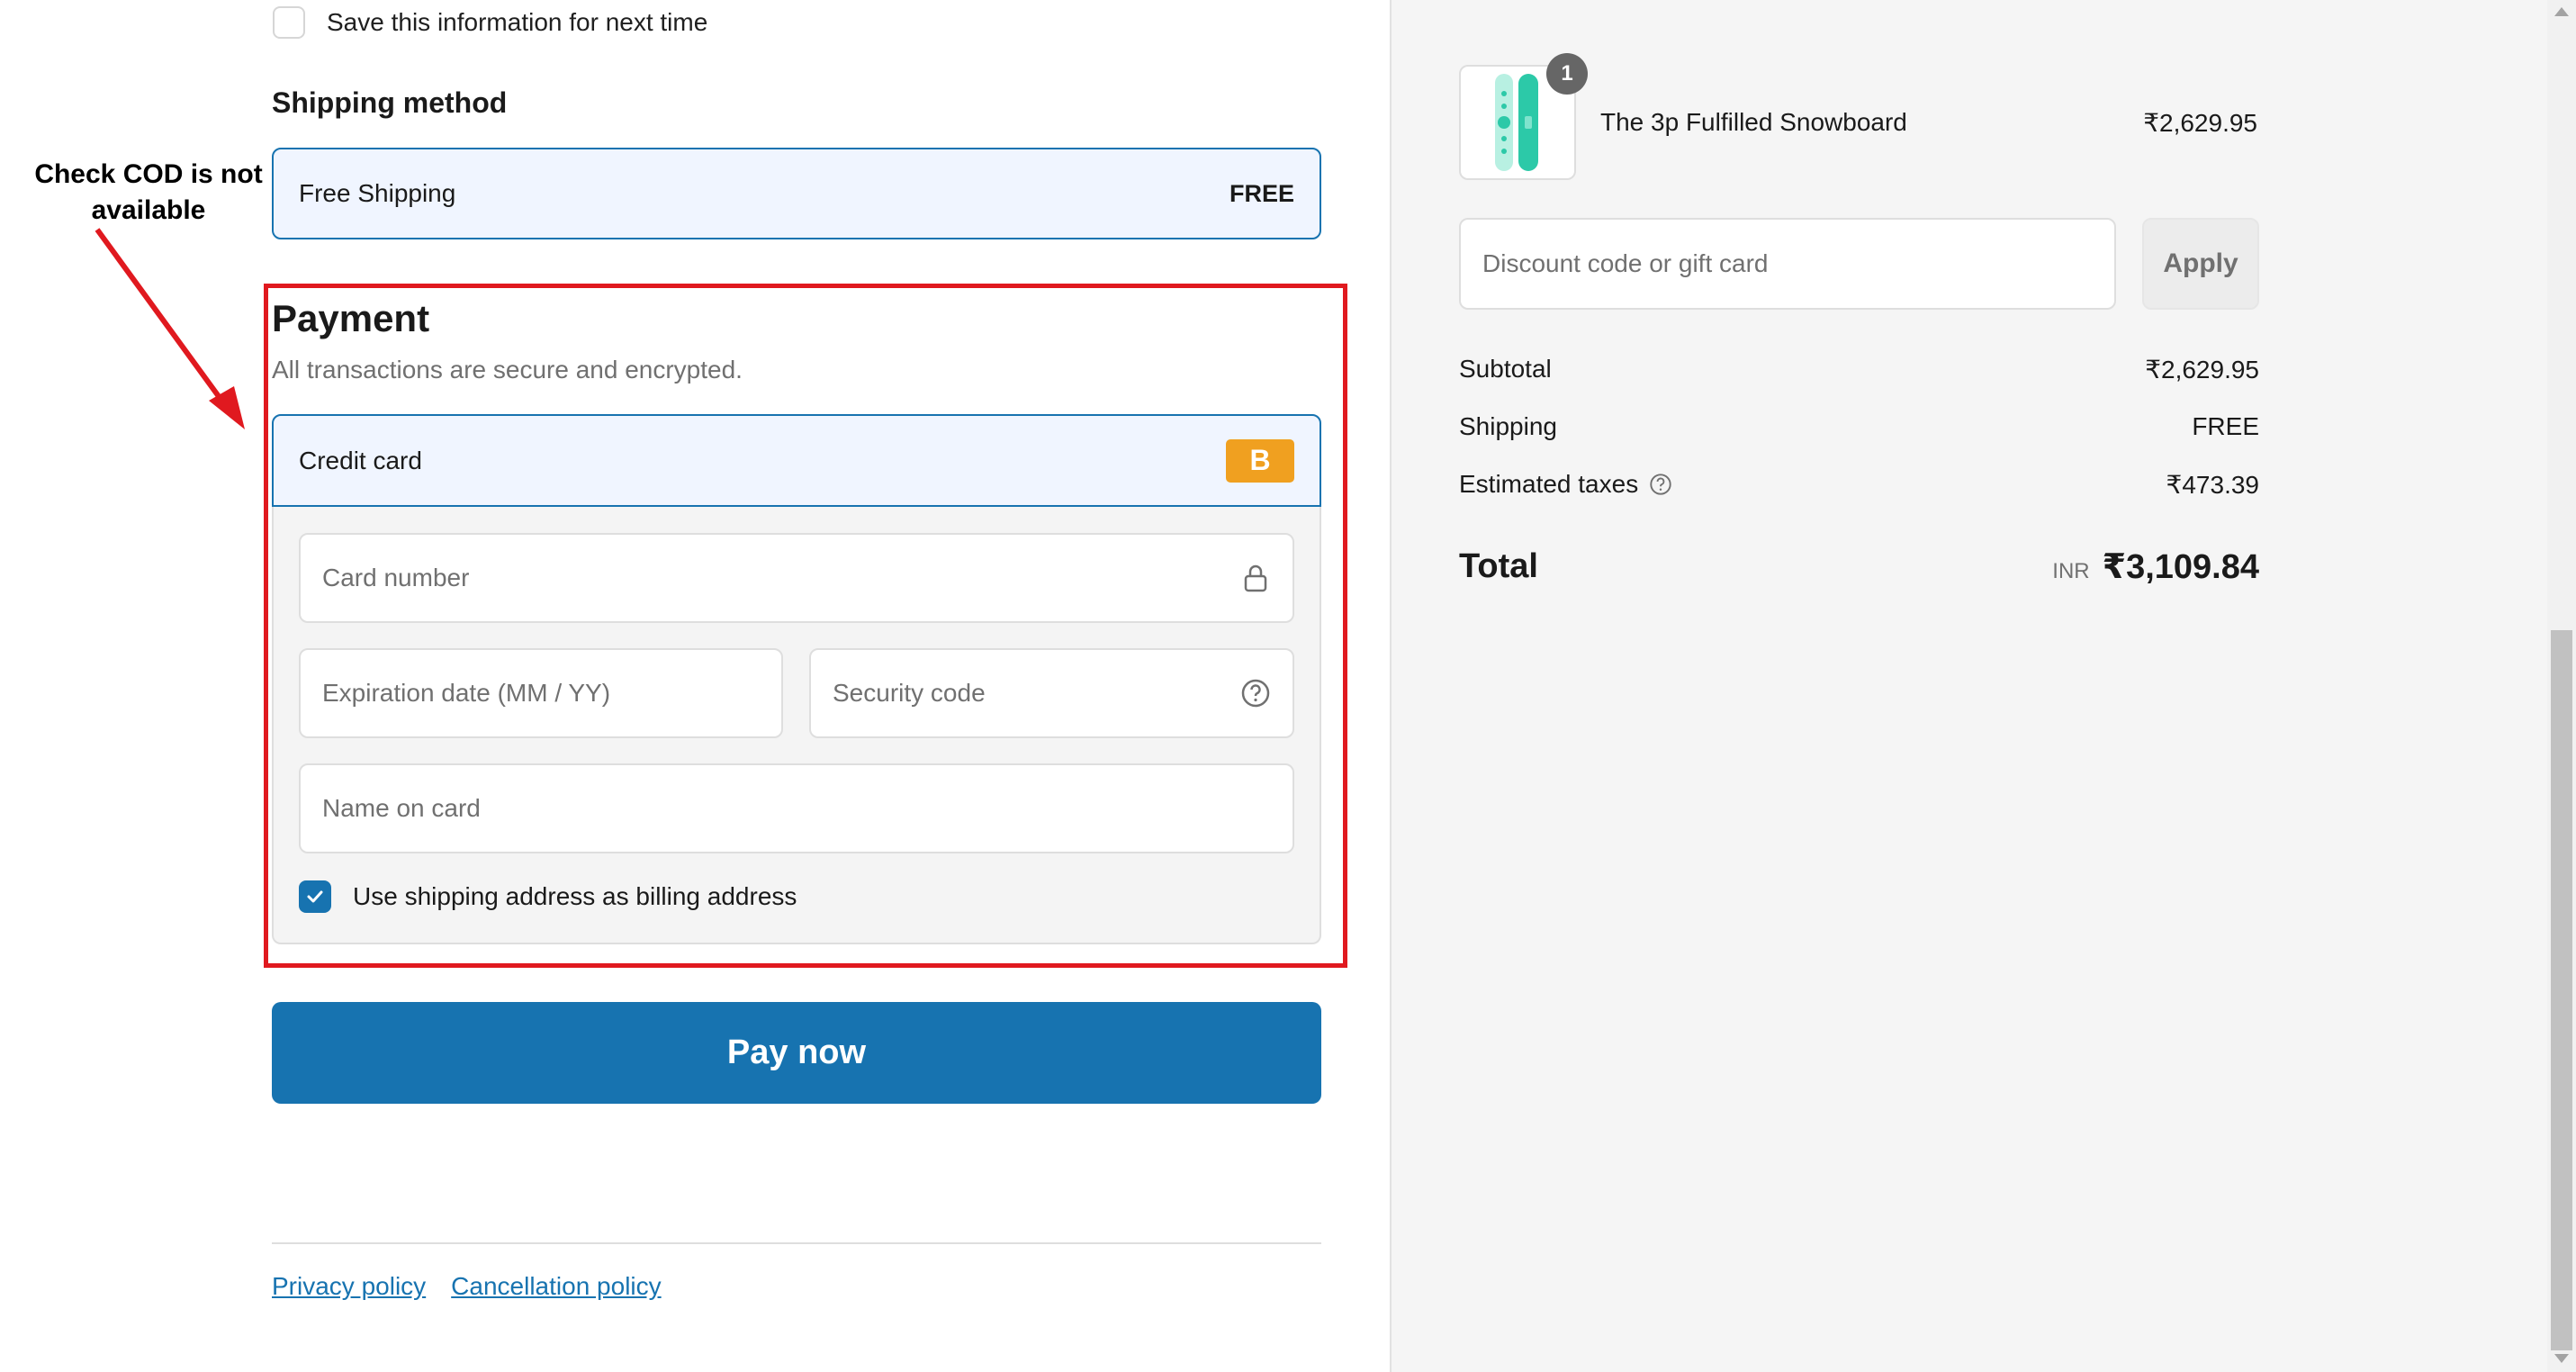 The height and width of the screenshot is (1372, 2576). Describe the element at coordinates (1753, 122) in the screenshot. I see `product-title: The 3p Fulfilled Snowboard` at that location.